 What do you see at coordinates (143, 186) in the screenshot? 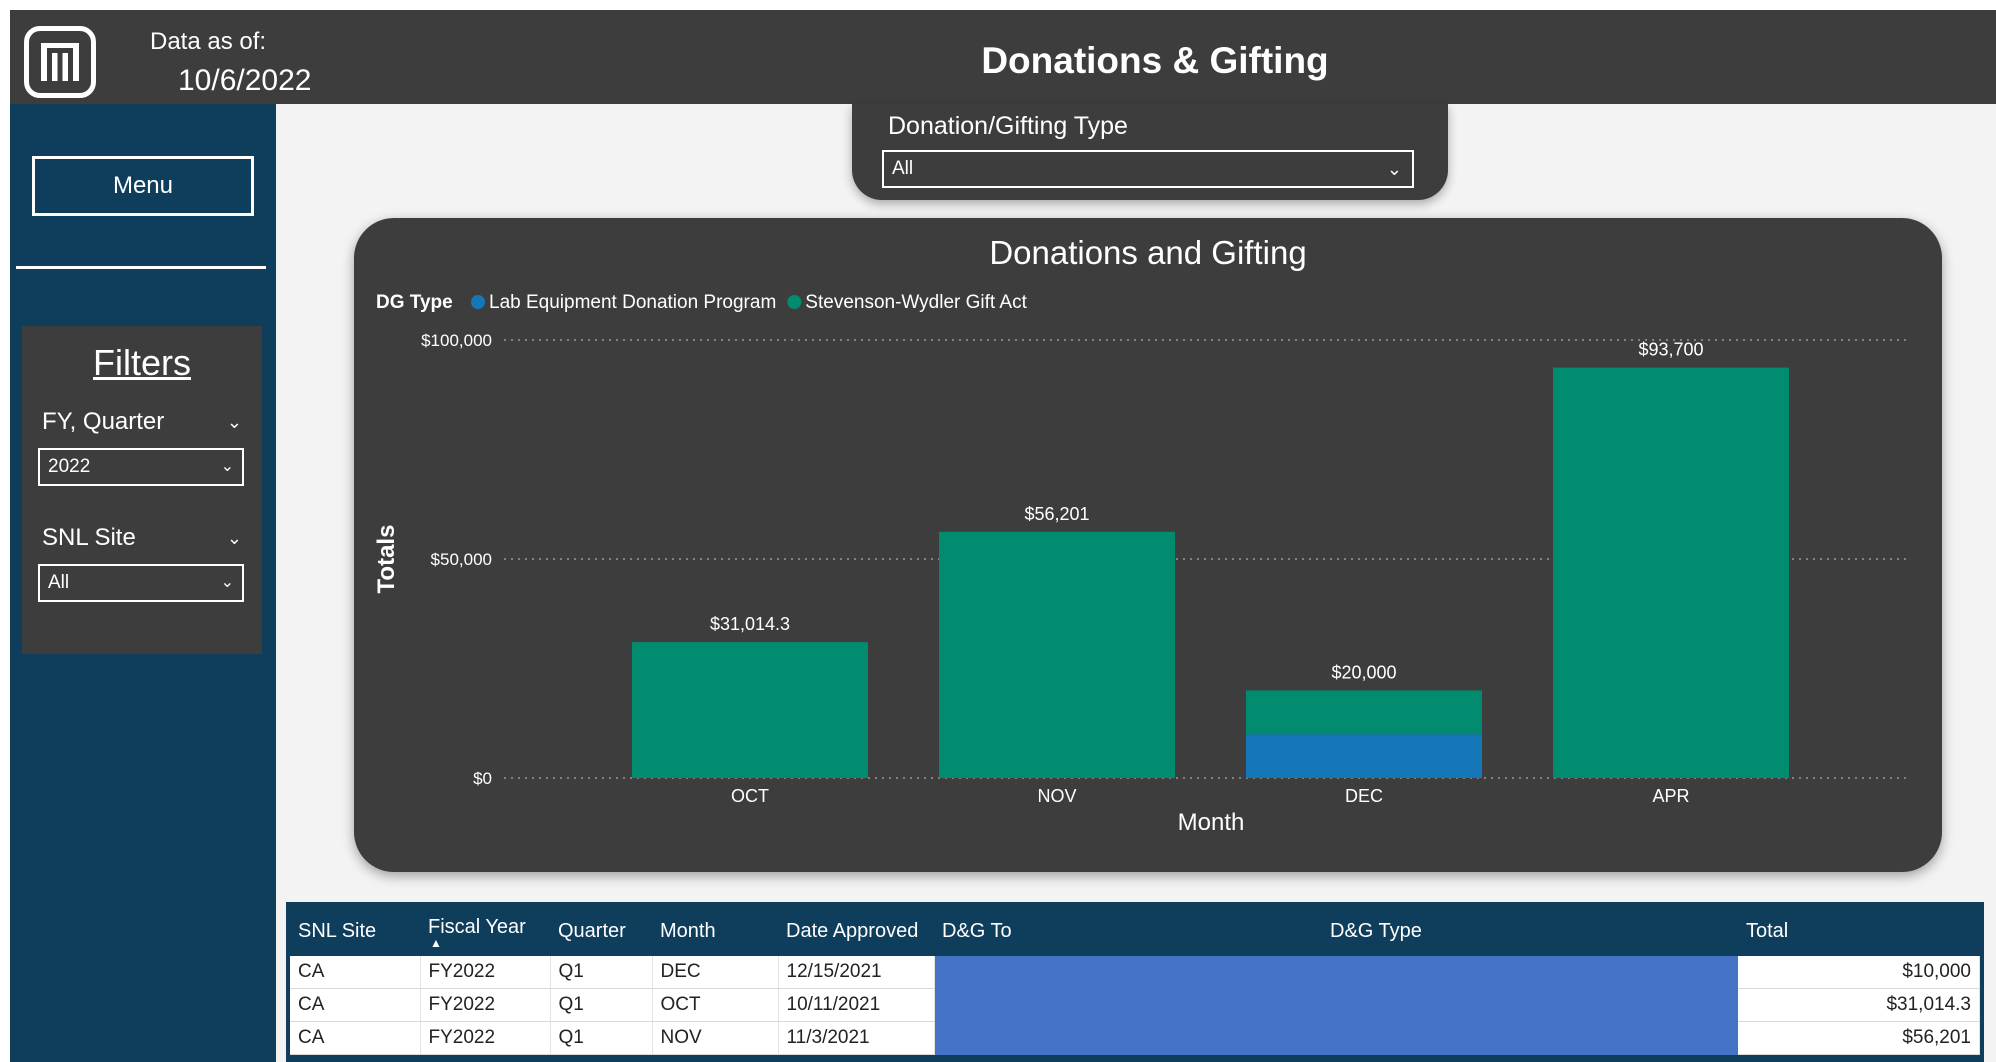
I see `menu-button: Menu` at bounding box center [143, 186].